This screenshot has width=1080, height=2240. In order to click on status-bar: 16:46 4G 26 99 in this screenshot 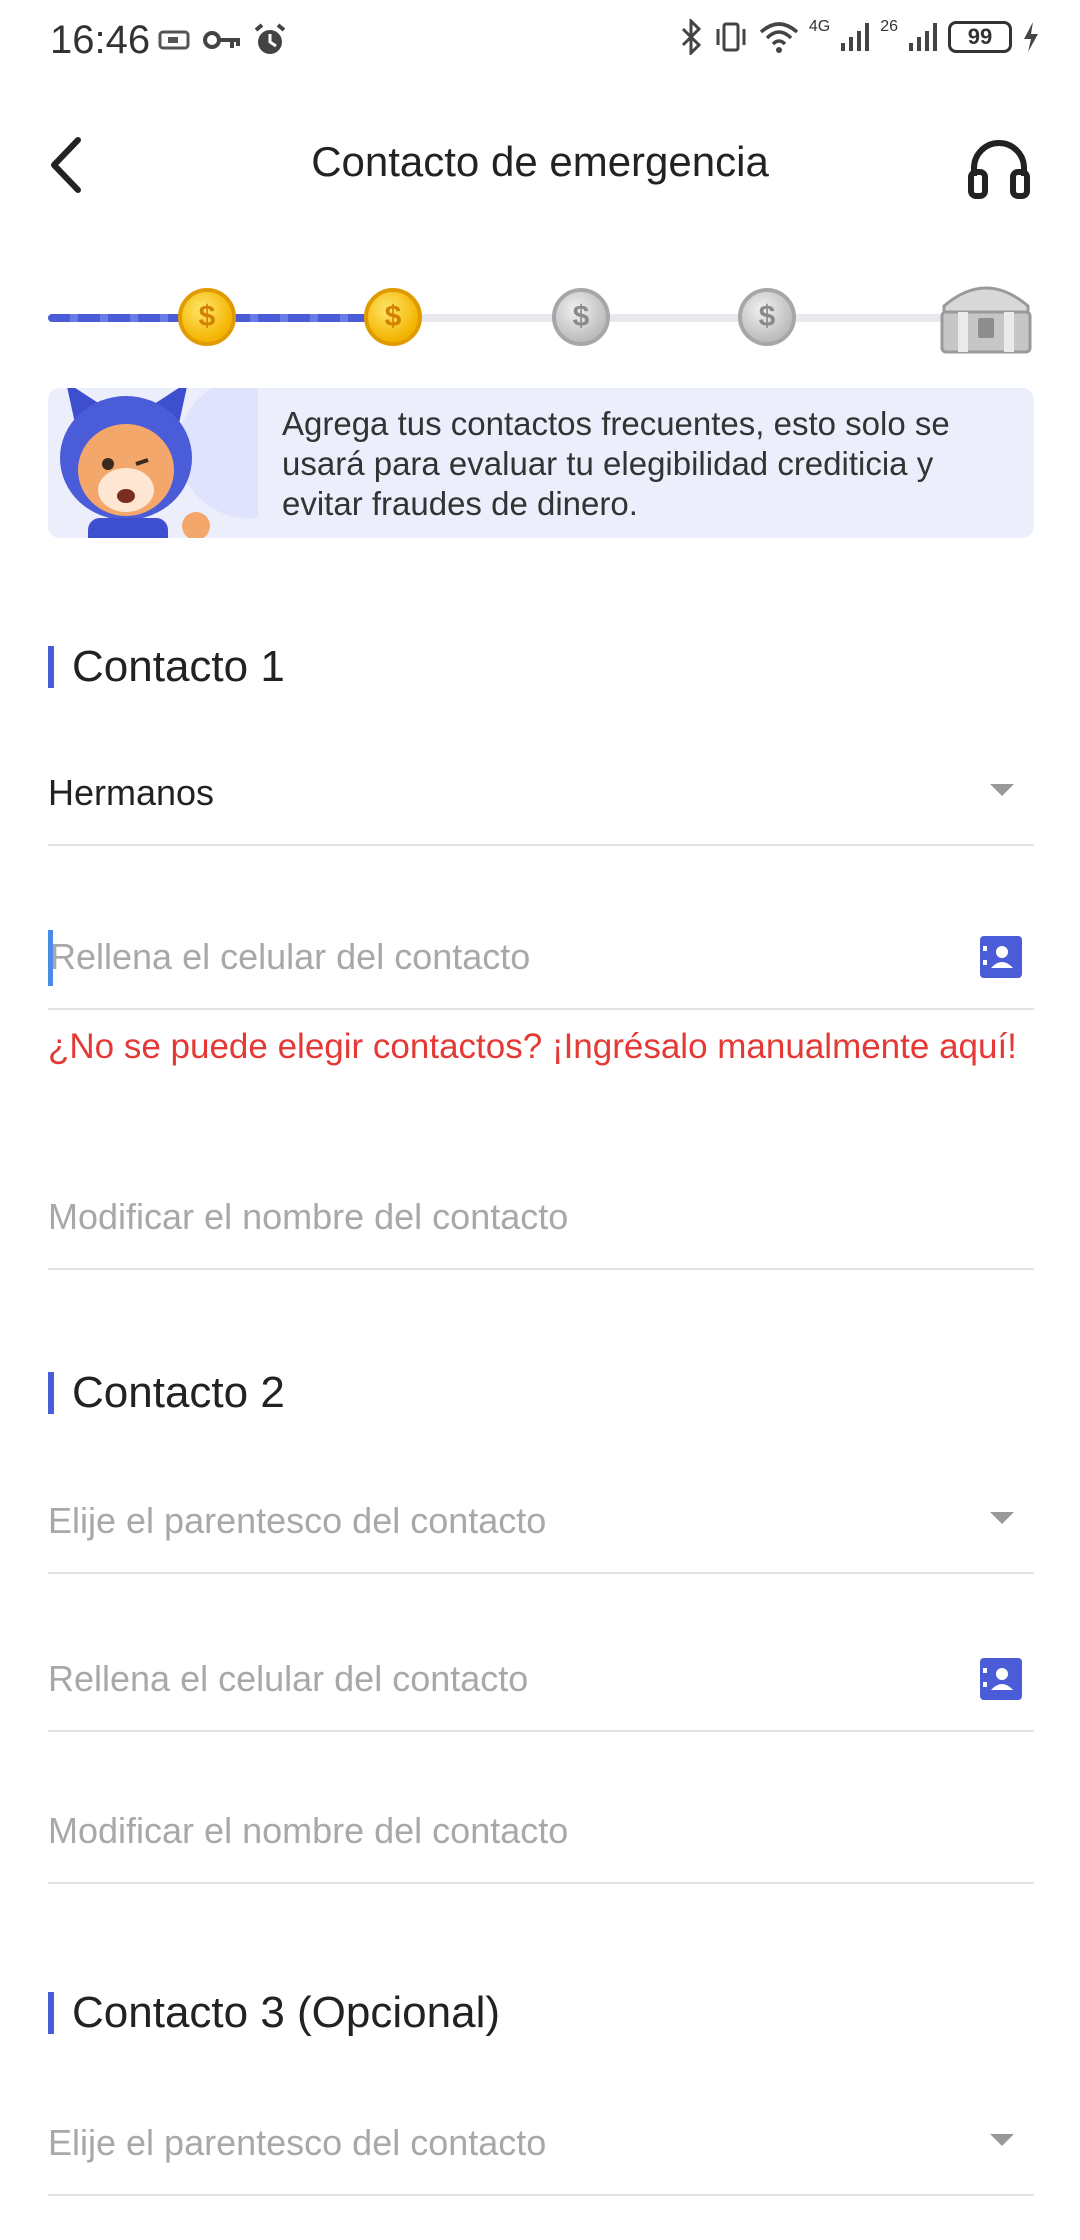, I will do `click(540, 42)`.